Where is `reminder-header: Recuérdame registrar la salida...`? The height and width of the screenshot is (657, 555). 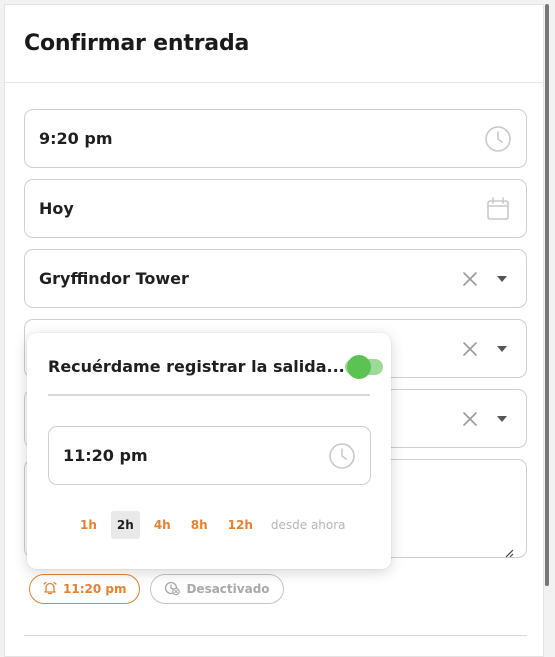 reminder-header: Recuérdame registrar la salida... is located at coordinates (215, 367).